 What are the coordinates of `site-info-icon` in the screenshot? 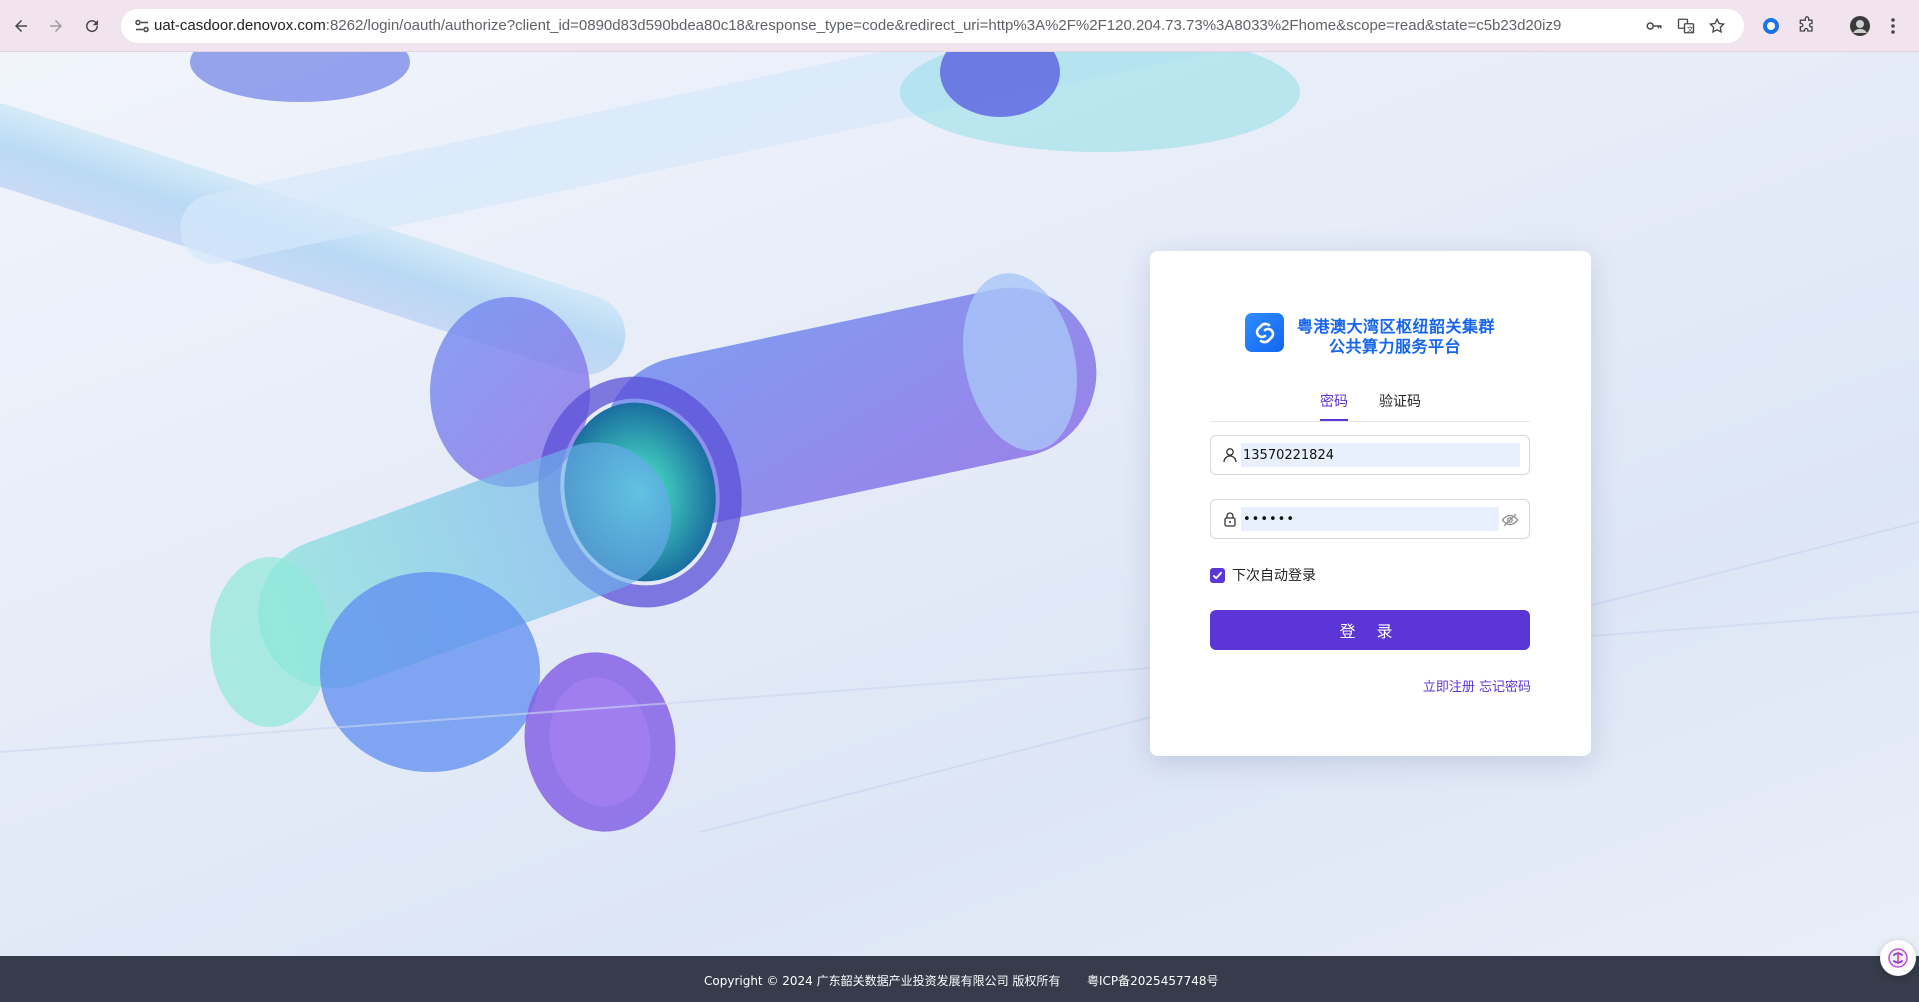 It's located at (142, 26).